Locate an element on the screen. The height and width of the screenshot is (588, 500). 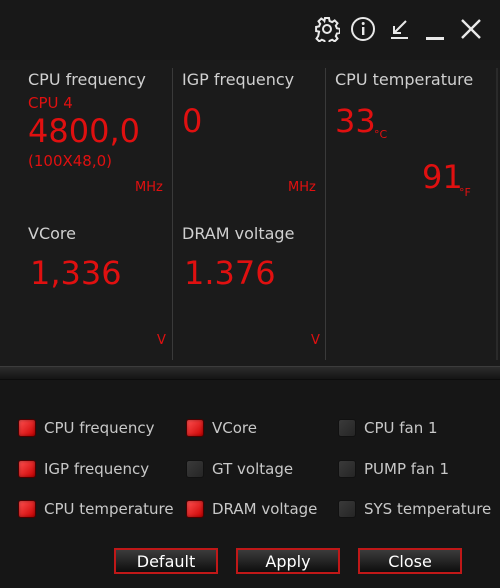
option-label: SYS temperature is located at coordinates (428, 509).